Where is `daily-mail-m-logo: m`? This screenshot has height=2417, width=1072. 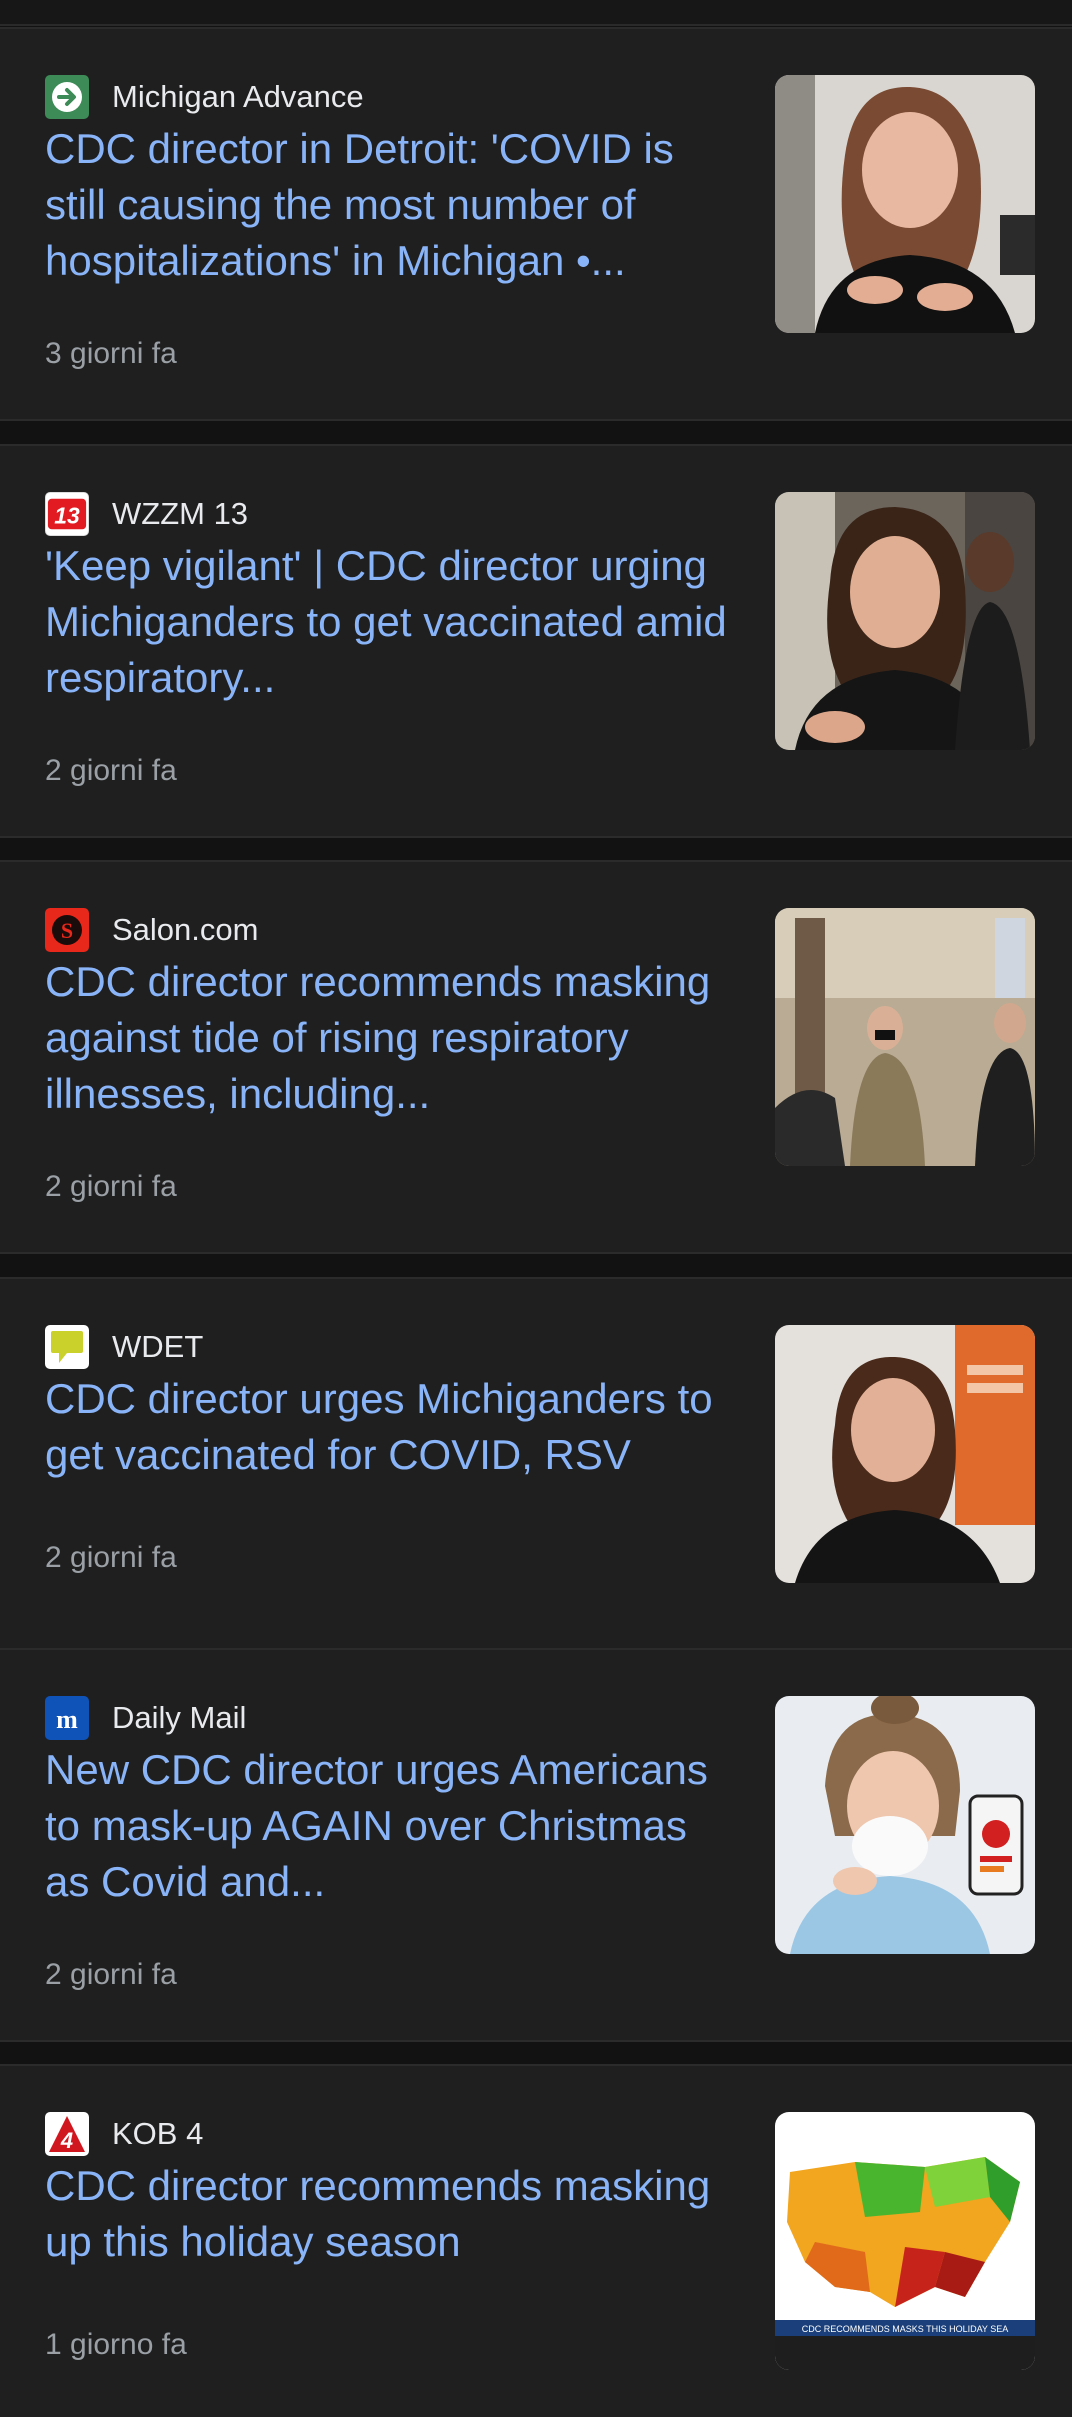 daily-mail-m-logo: m is located at coordinates (67, 1718).